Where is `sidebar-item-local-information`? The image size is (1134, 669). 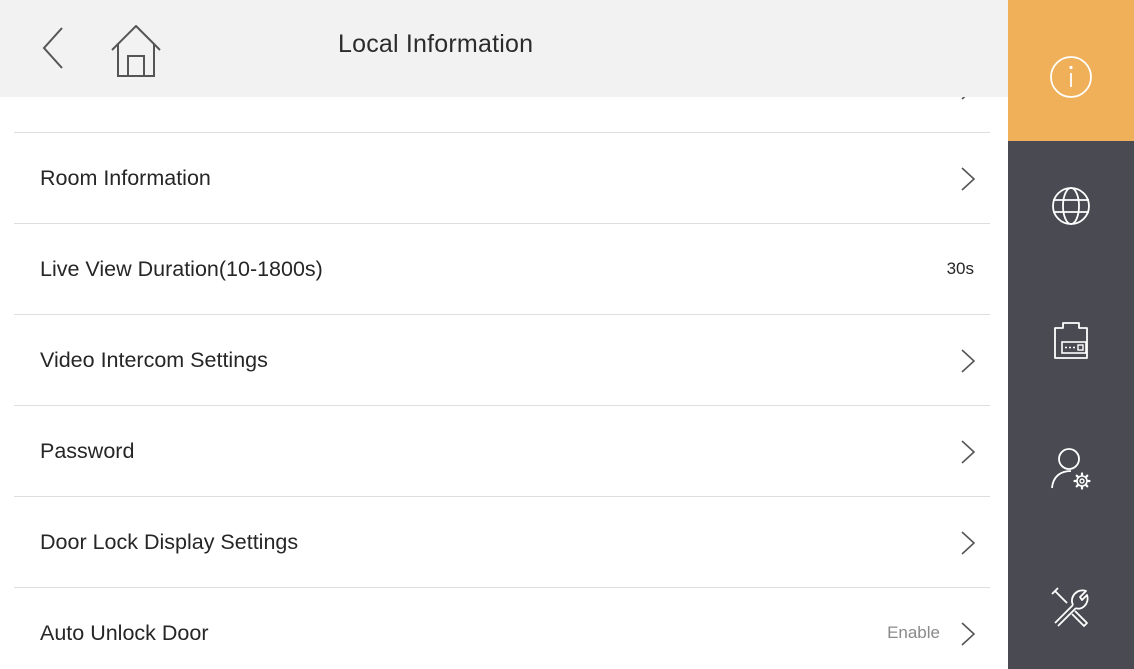
sidebar-item-local-information is located at coordinates (1071, 70).